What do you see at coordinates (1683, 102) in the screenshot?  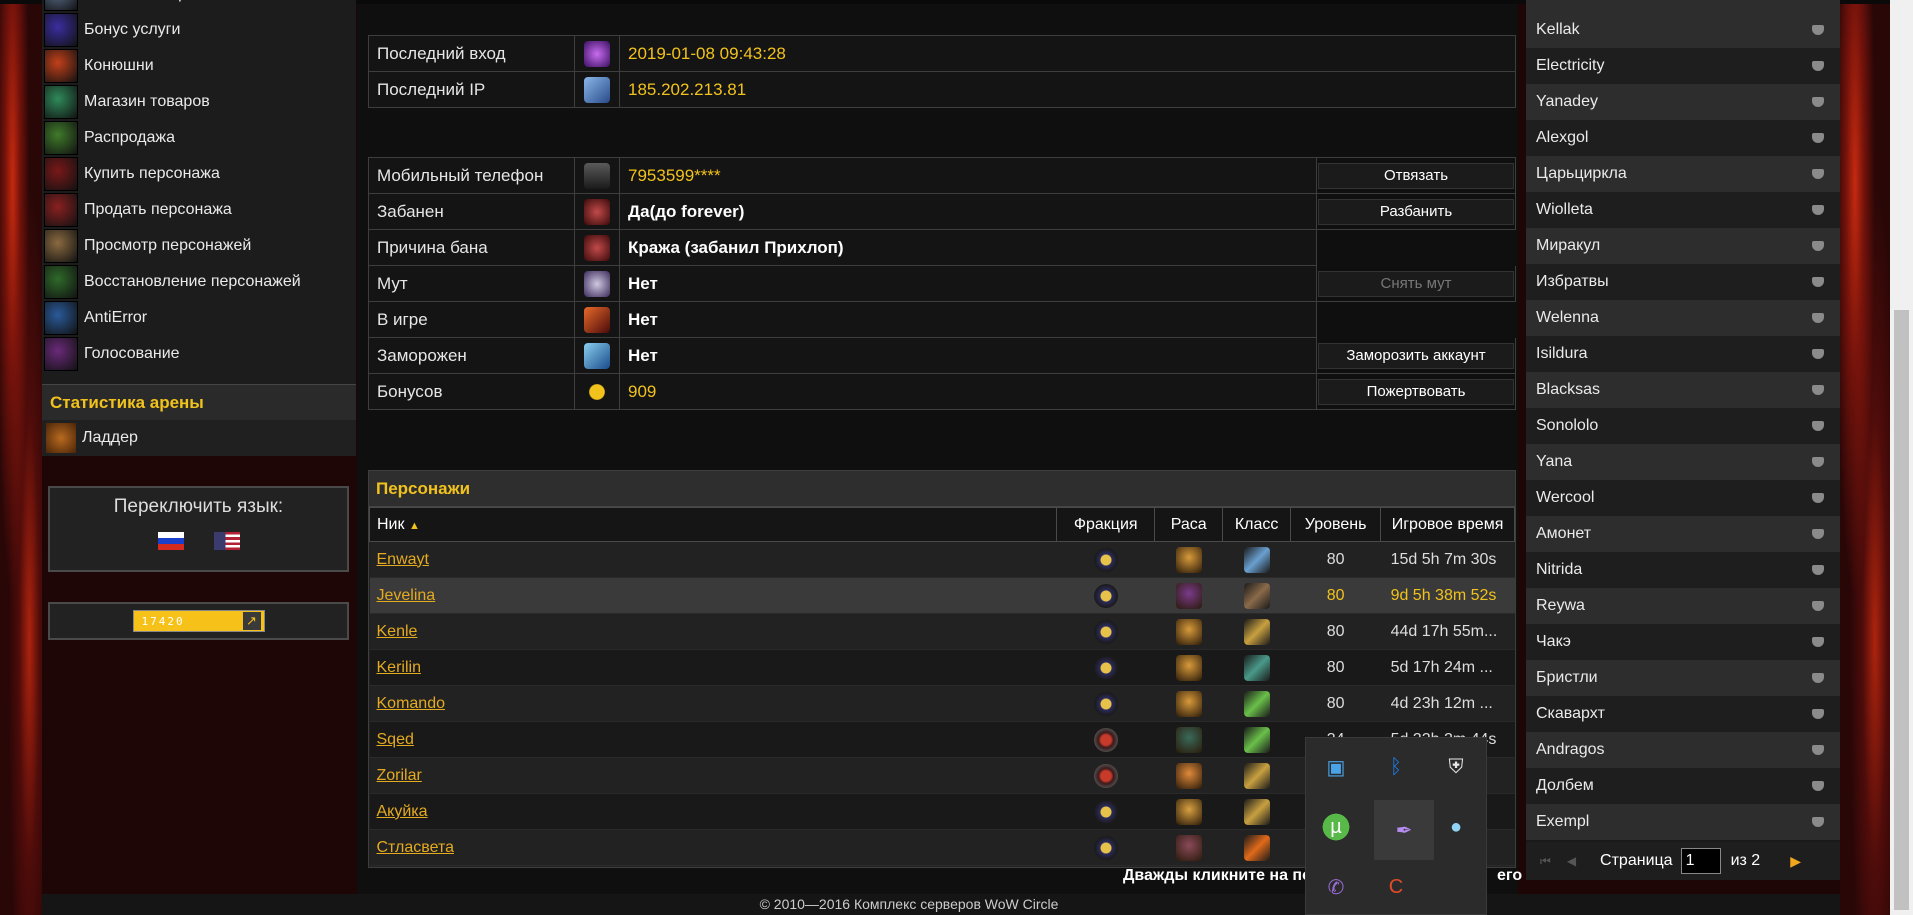 I see `friend-list-item: Yanadey` at bounding box center [1683, 102].